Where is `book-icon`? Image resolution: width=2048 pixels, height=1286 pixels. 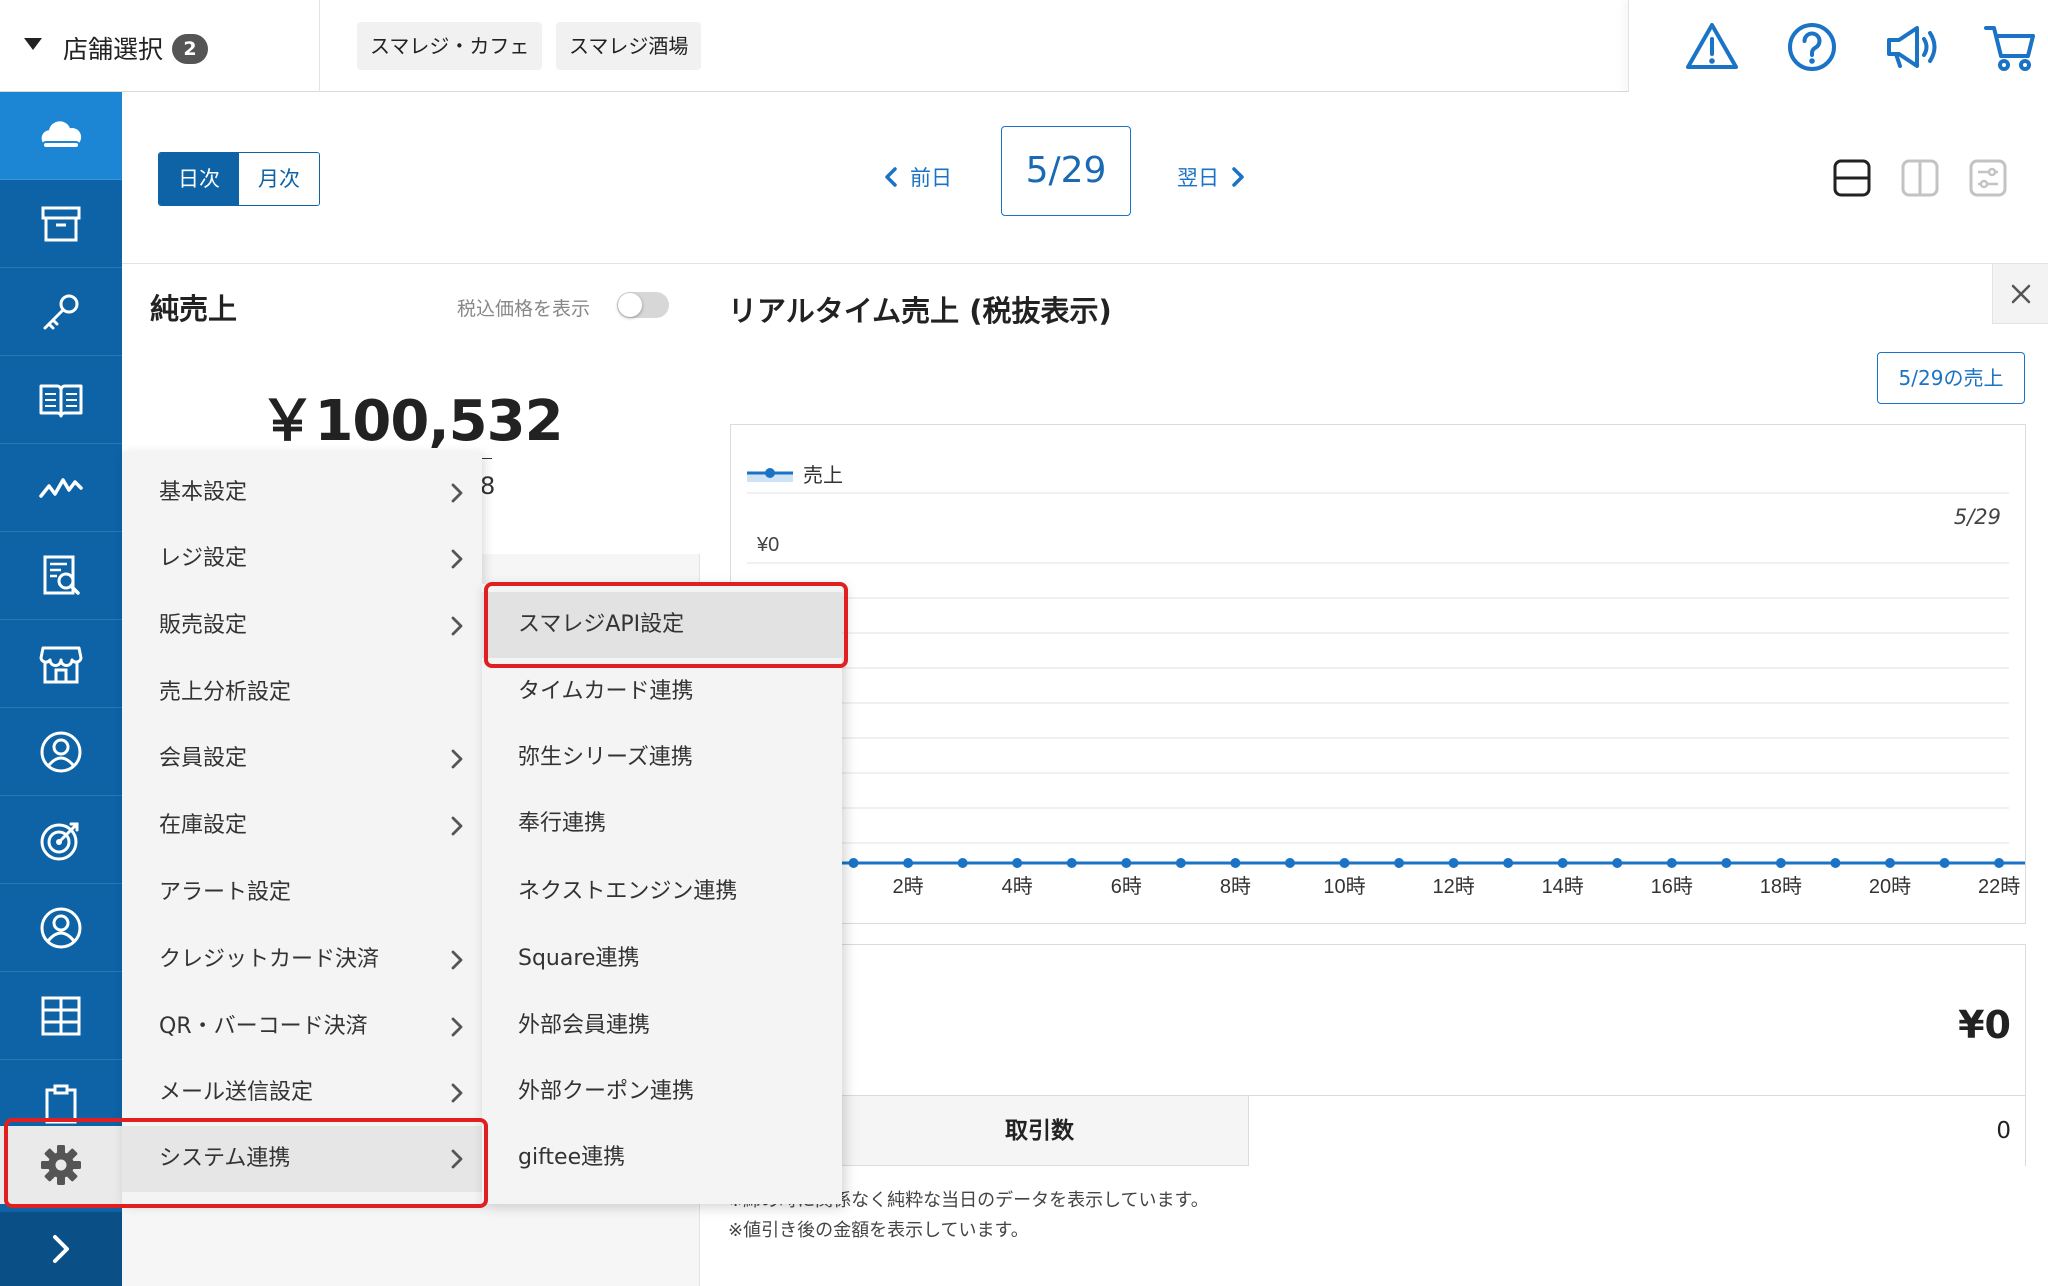 book-icon is located at coordinates (61, 400).